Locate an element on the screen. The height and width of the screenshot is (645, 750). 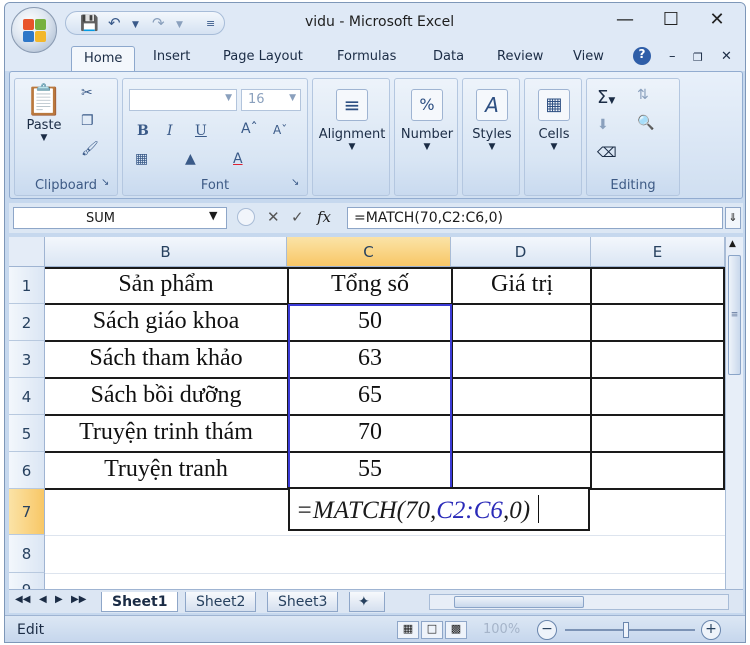
vertical-scroll-thumb: ≡ is located at coordinates (734, 315).